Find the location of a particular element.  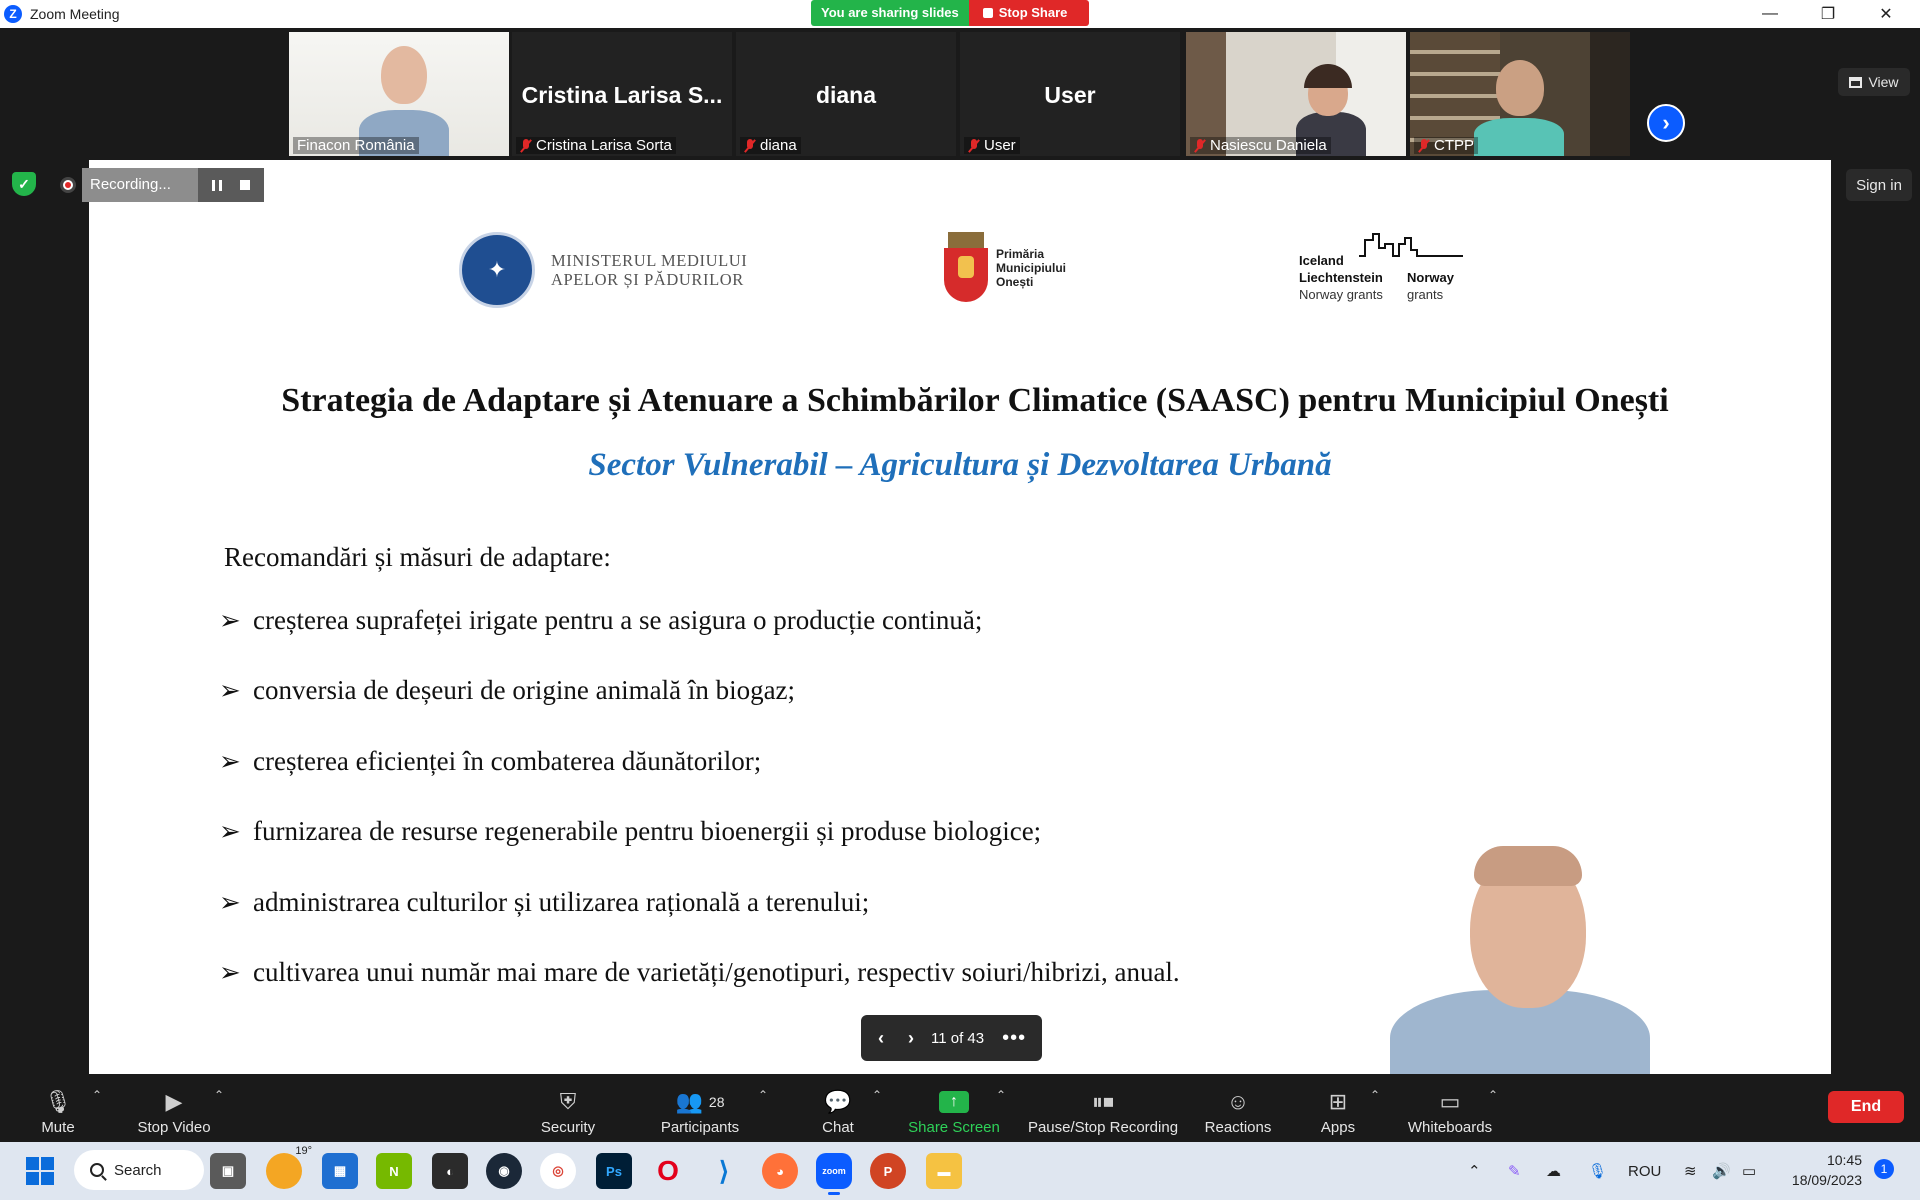

task-view-icon: ▣ is located at coordinates (228, 1171).